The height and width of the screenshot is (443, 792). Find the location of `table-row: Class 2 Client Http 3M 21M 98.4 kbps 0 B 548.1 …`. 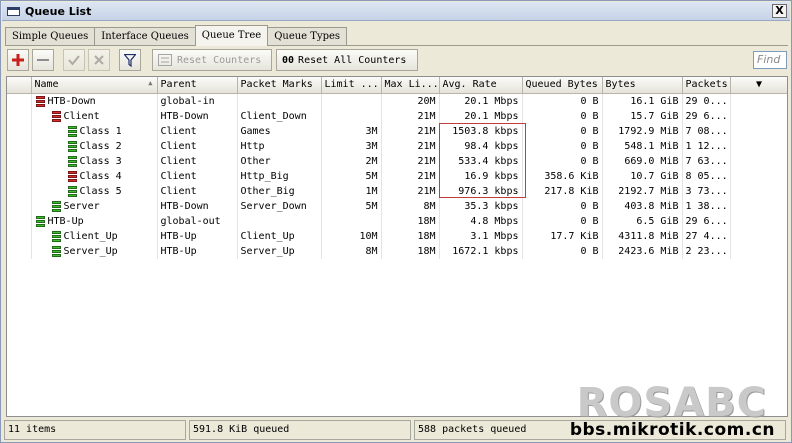

table-row: Class 2 Client Http 3M 21M 98.4 kbps 0 B 548.1 … is located at coordinates (397, 146).